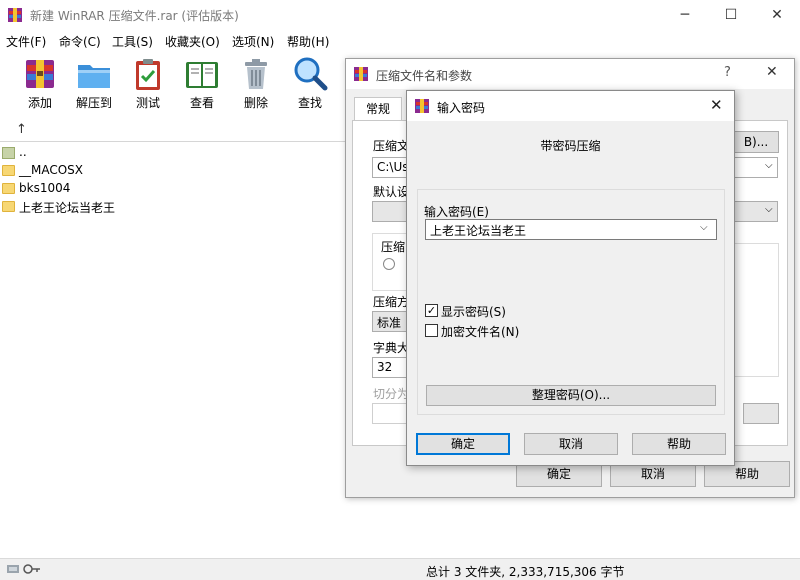 The width and height of the screenshot is (800, 580). I want to click on dictionary-label: 字典大, so click(391, 348).